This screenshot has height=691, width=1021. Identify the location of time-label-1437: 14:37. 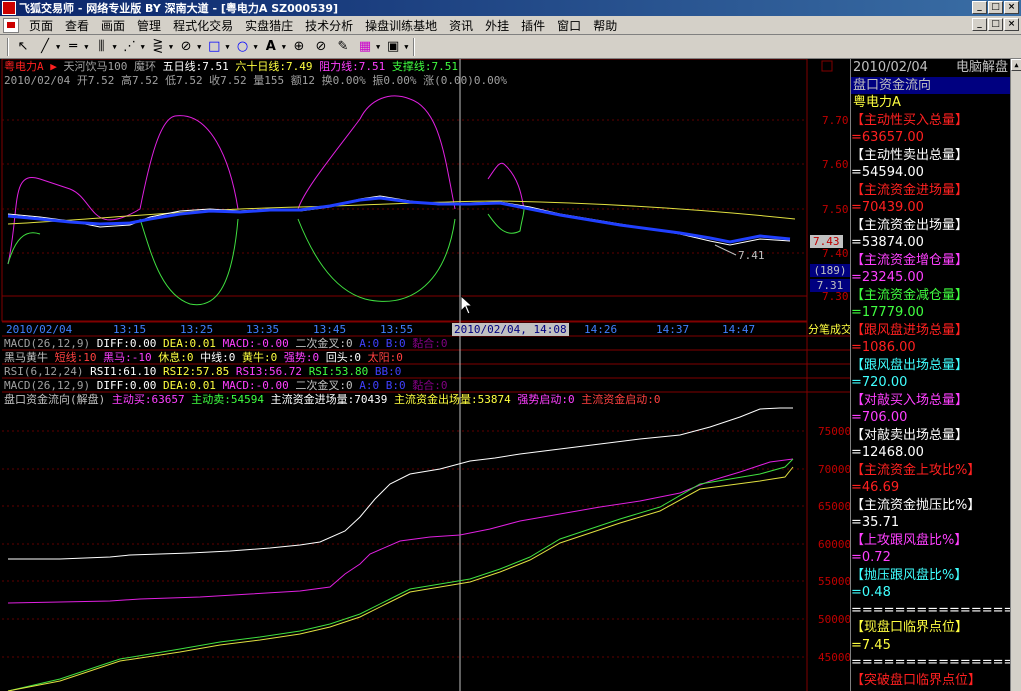
(673, 329).